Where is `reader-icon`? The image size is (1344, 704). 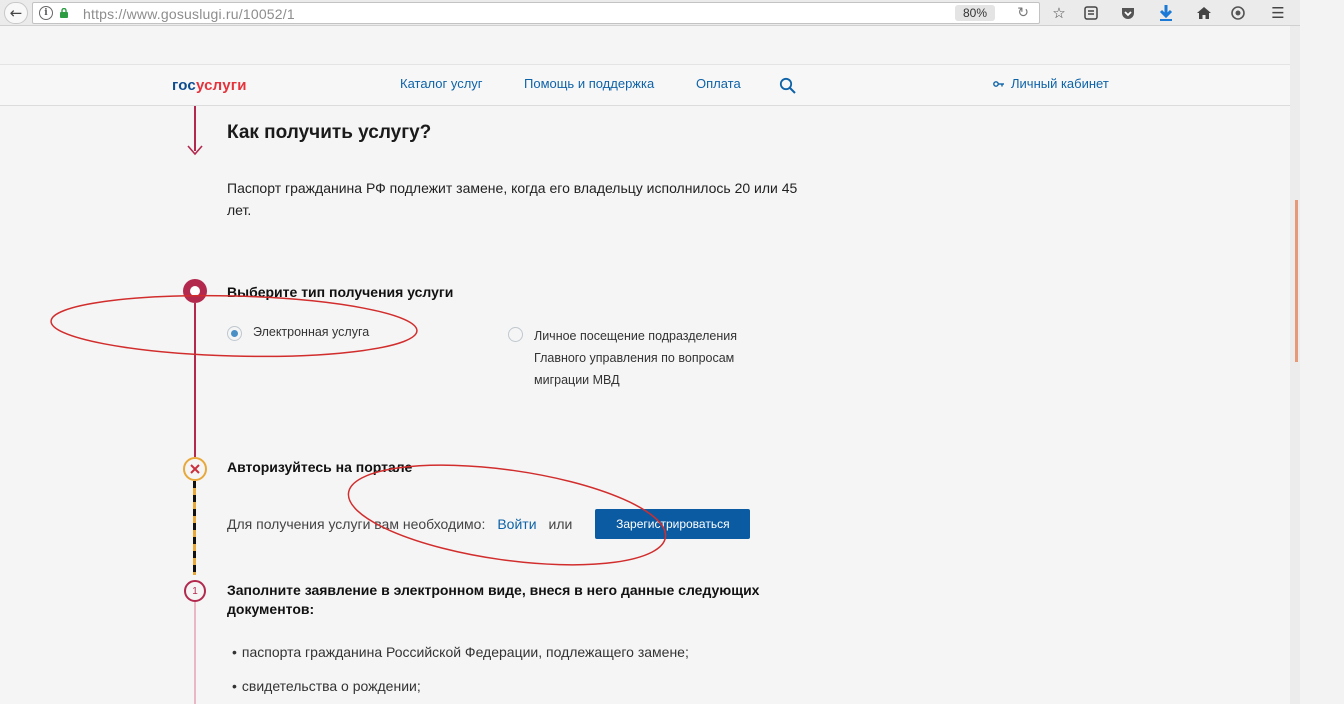 reader-icon is located at coordinates (1091, 13).